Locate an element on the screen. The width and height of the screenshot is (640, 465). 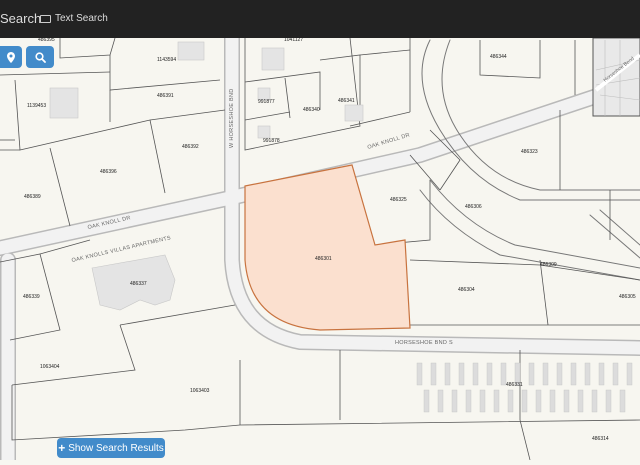
parcel-label: 1041127 is located at coordinates (293, 40).